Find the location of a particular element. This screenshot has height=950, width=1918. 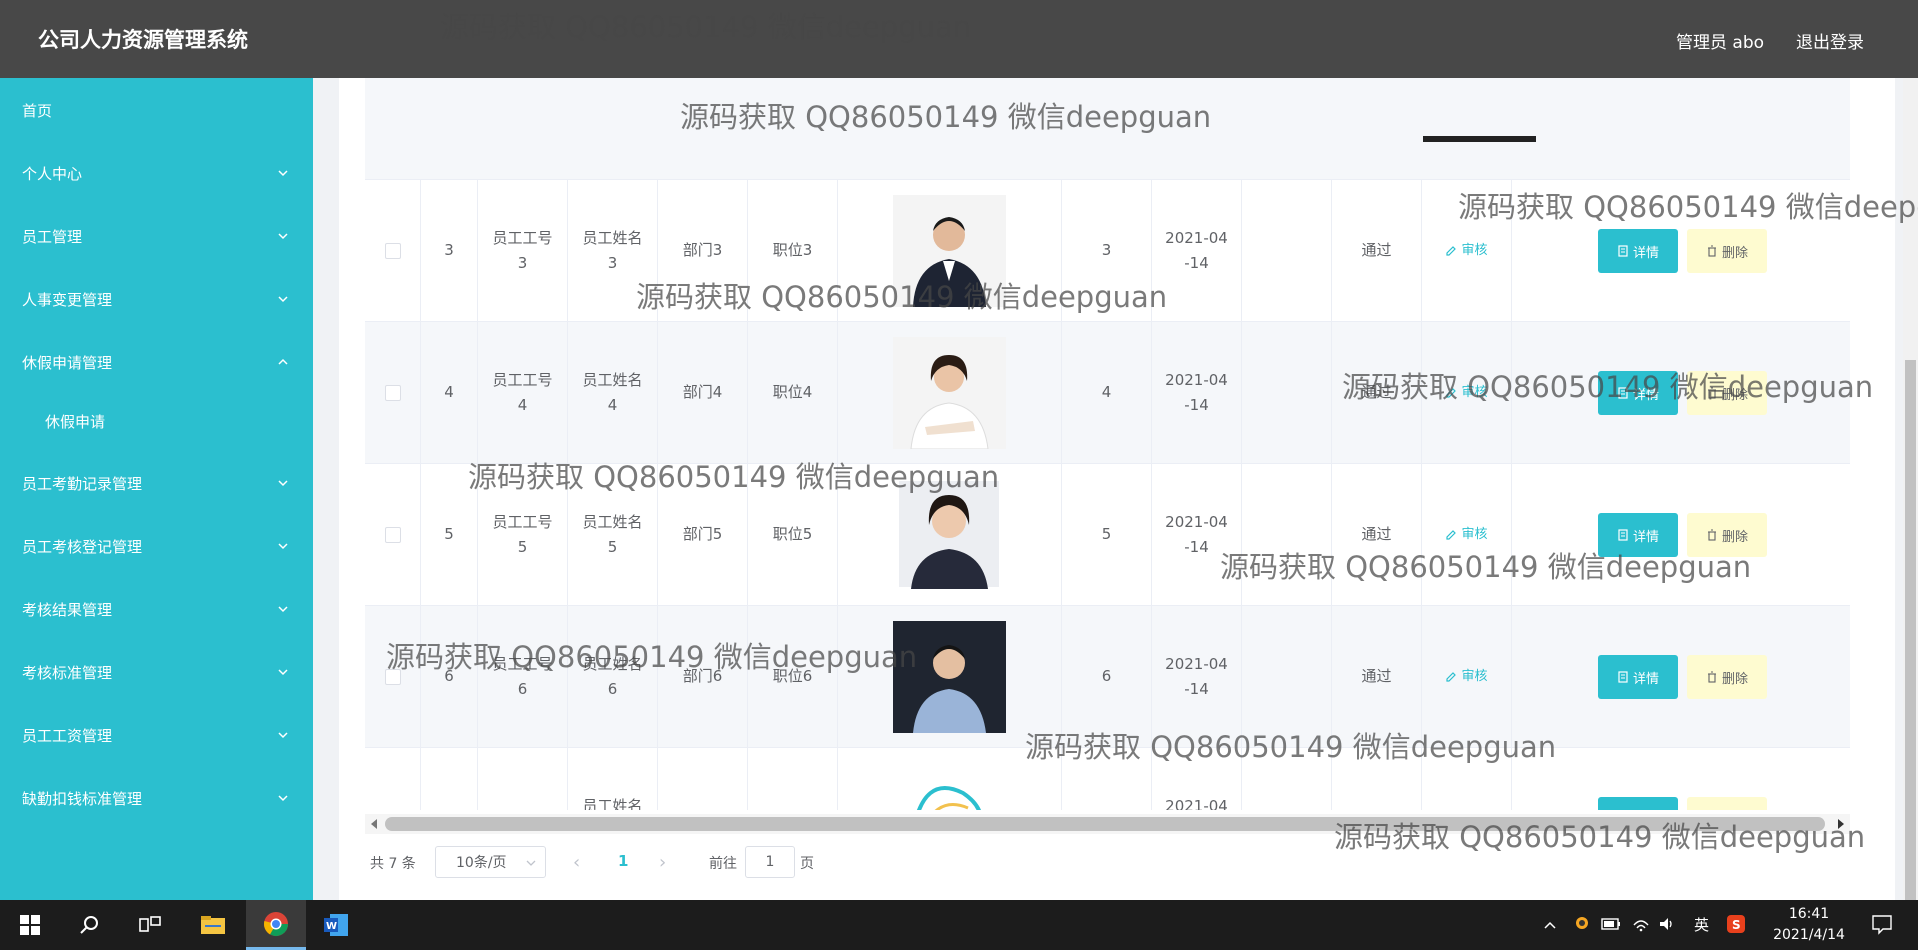

scroll-right-icon is located at coordinates (1841, 824).